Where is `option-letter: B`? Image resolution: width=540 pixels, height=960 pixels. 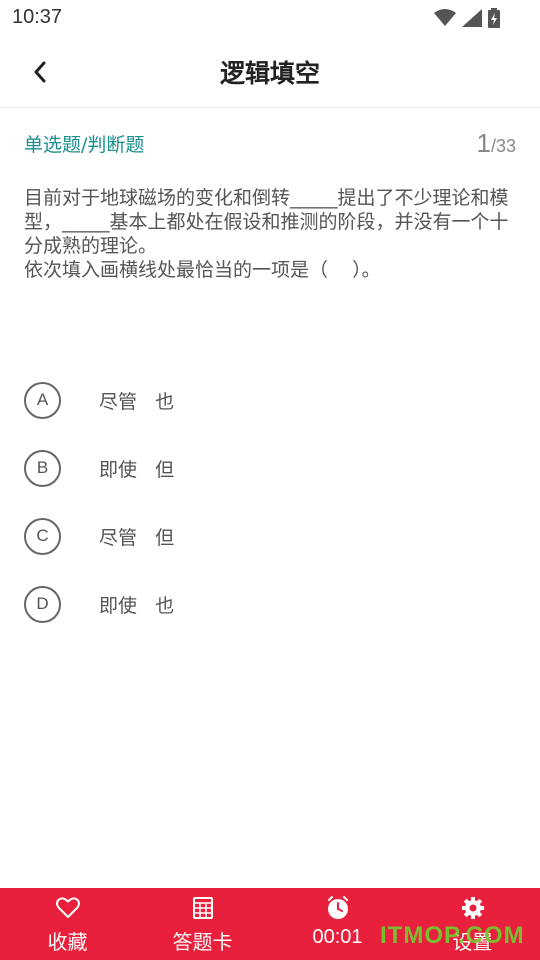
option-letter: B is located at coordinates (42, 468).